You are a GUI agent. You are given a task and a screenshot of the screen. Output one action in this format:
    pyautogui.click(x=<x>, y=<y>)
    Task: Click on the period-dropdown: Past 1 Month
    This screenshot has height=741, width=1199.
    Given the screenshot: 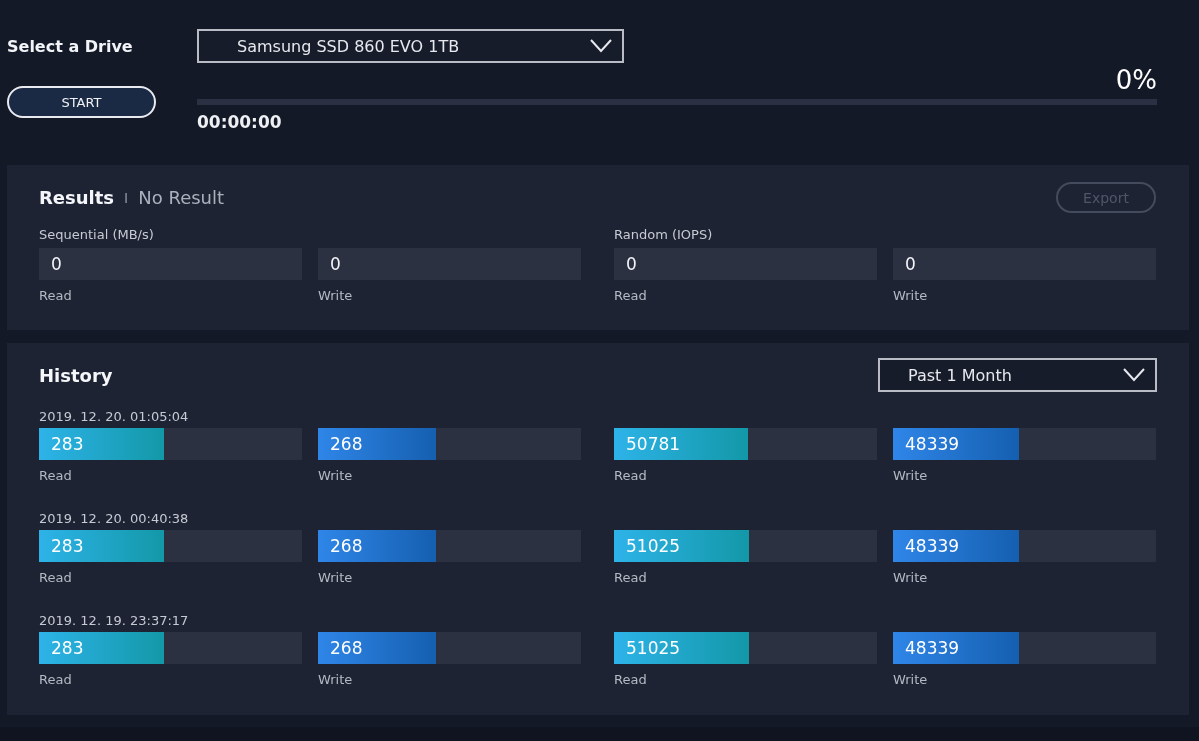 What is the action you would take?
    pyautogui.click(x=1017, y=375)
    